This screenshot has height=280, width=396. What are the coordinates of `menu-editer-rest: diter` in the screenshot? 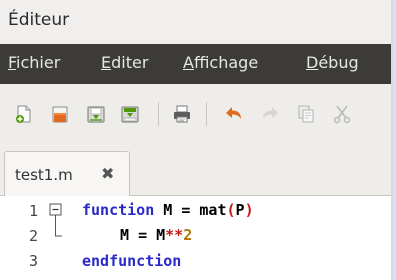 It's located at (130, 62).